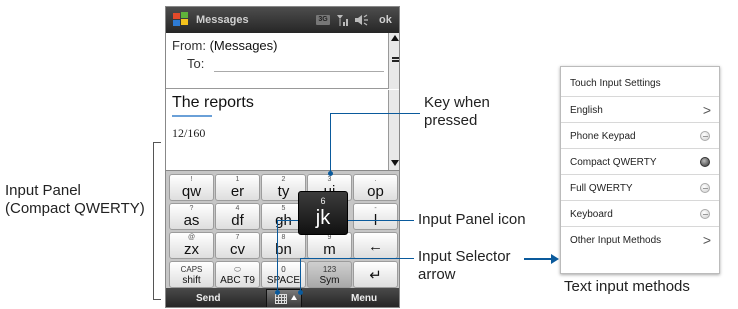  Describe the element at coordinates (640, 188) in the screenshot. I see `menu-item-full-qwerty: Full QWERTY` at that location.